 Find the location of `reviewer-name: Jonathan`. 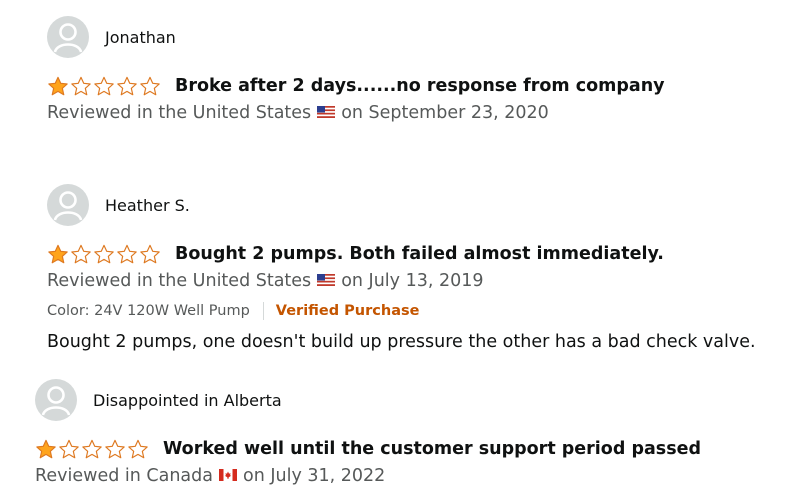

reviewer-name: Jonathan is located at coordinates (140, 37).